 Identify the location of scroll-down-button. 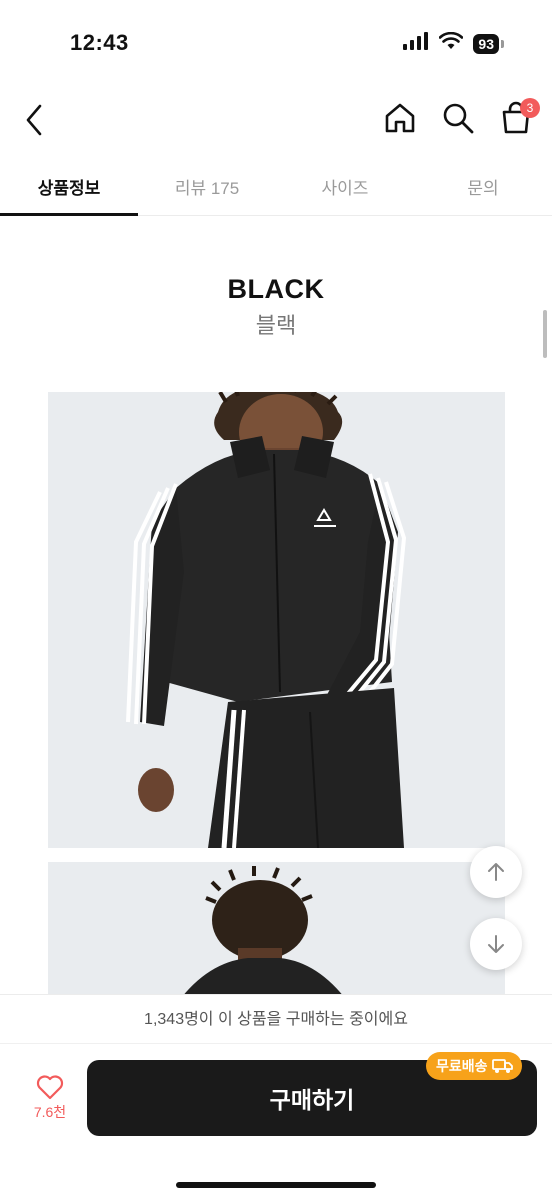
(496, 944).